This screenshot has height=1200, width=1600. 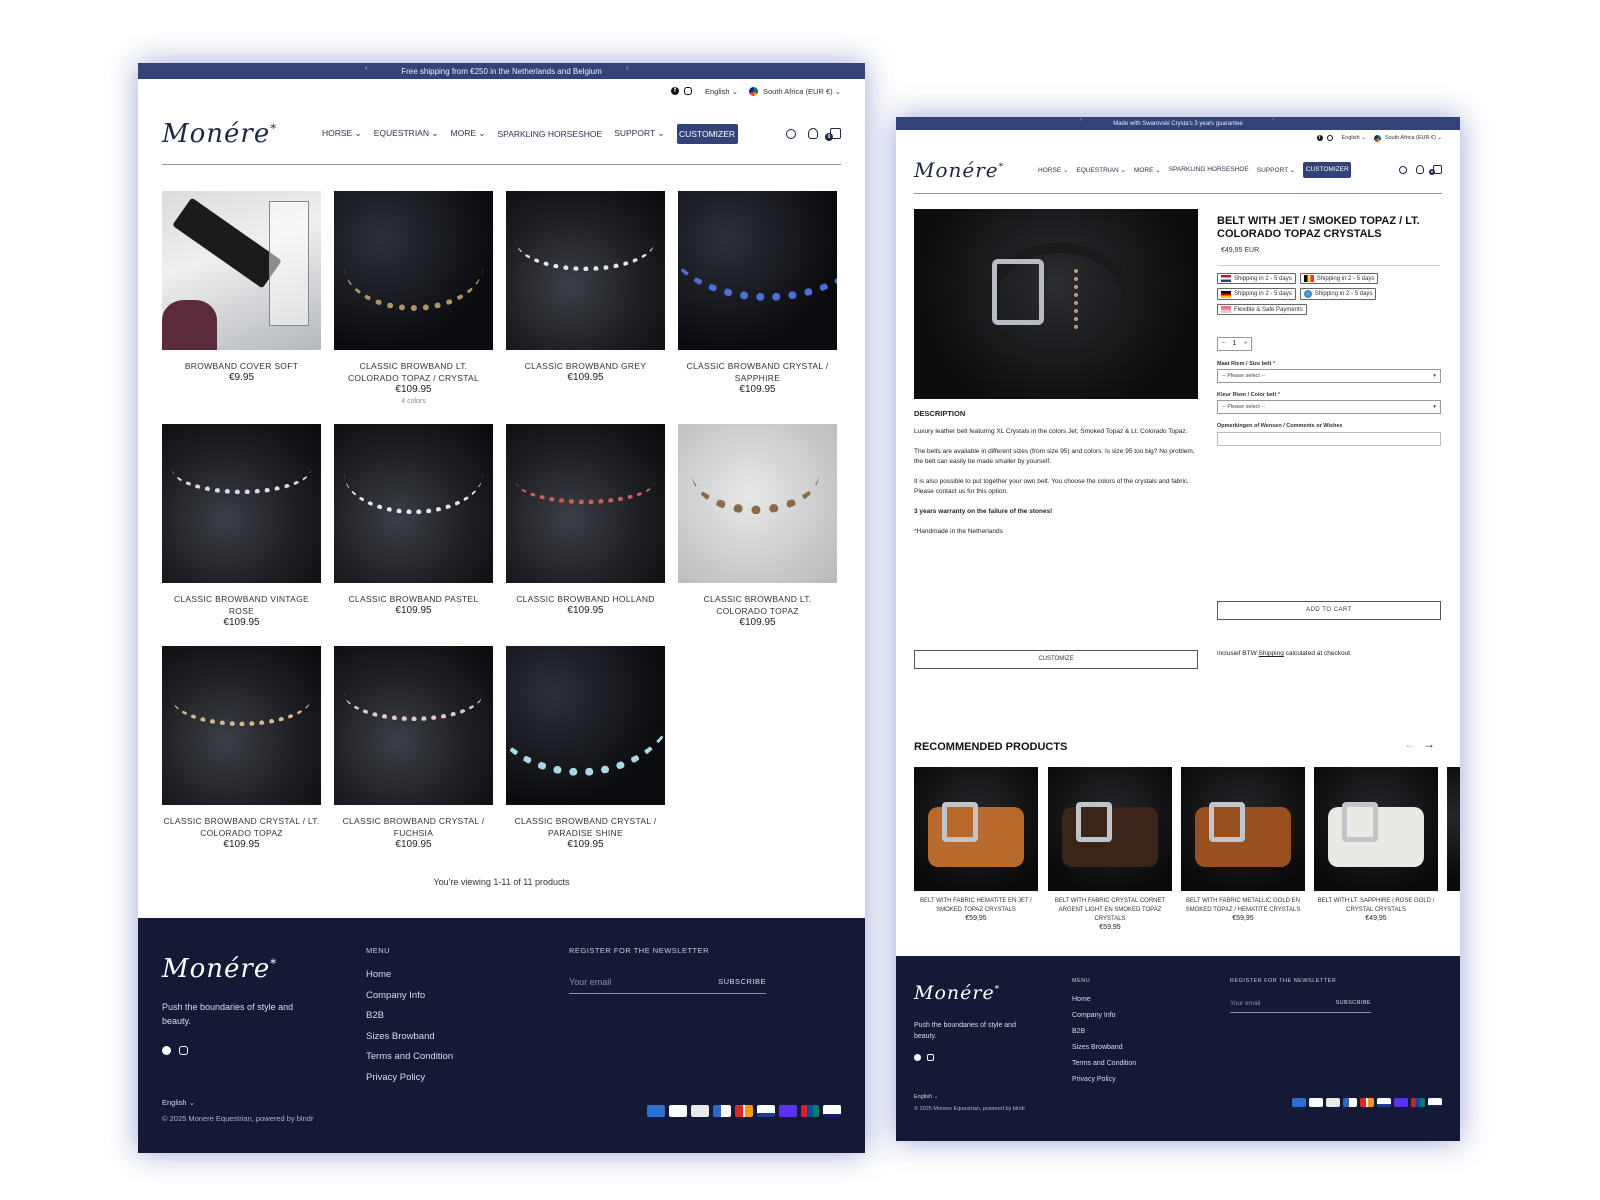 What do you see at coordinates (1410, 744) in the screenshot?
I see `recommended-prev-arrow: ←` at bounding box center [1410, 744].